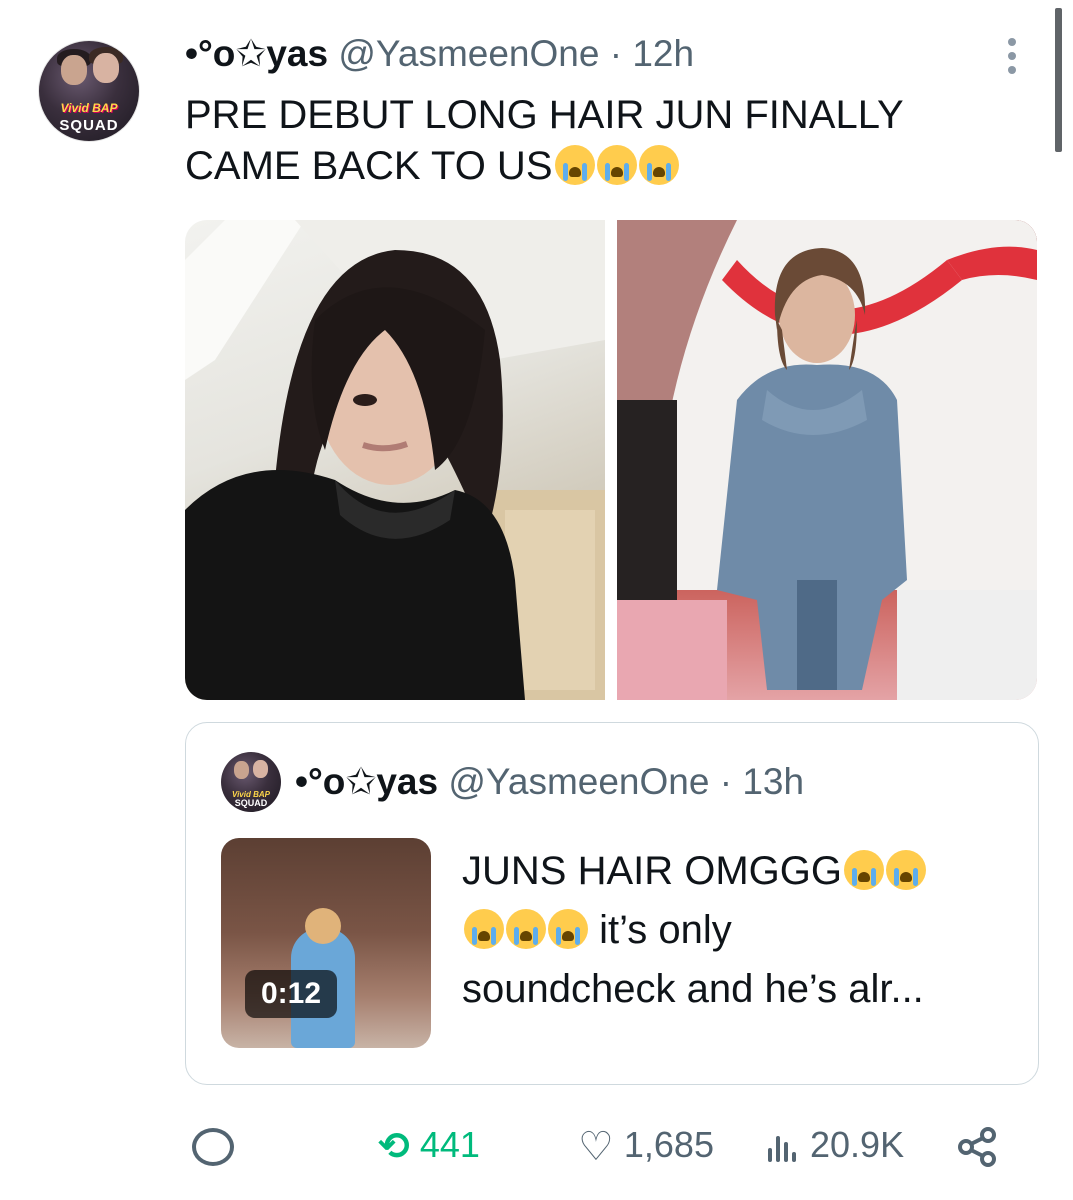 Image resolution: width=1073 pixels, height=1200 pixels. What do you see at coordinates (89, 91) in the screenshot?
I see `author-avatar: Vivid BAP SQUAD` at bounding box center [89, 91].